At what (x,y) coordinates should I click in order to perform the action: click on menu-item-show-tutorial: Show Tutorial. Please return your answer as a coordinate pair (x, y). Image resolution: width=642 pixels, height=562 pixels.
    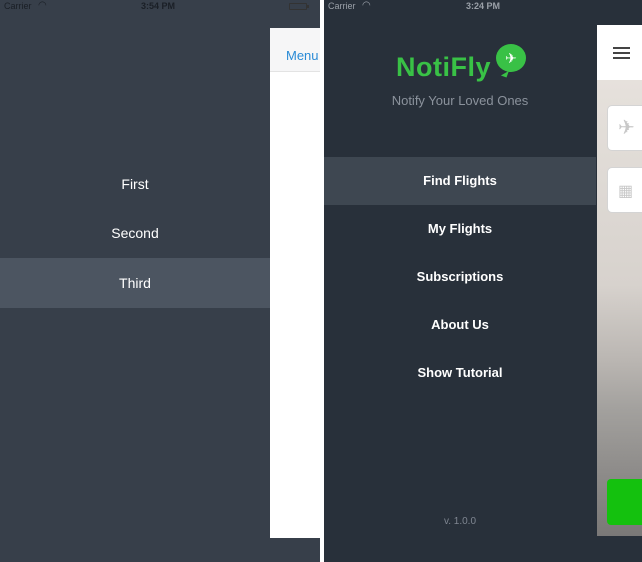
    Looking at the image, I should click on (460, 373).